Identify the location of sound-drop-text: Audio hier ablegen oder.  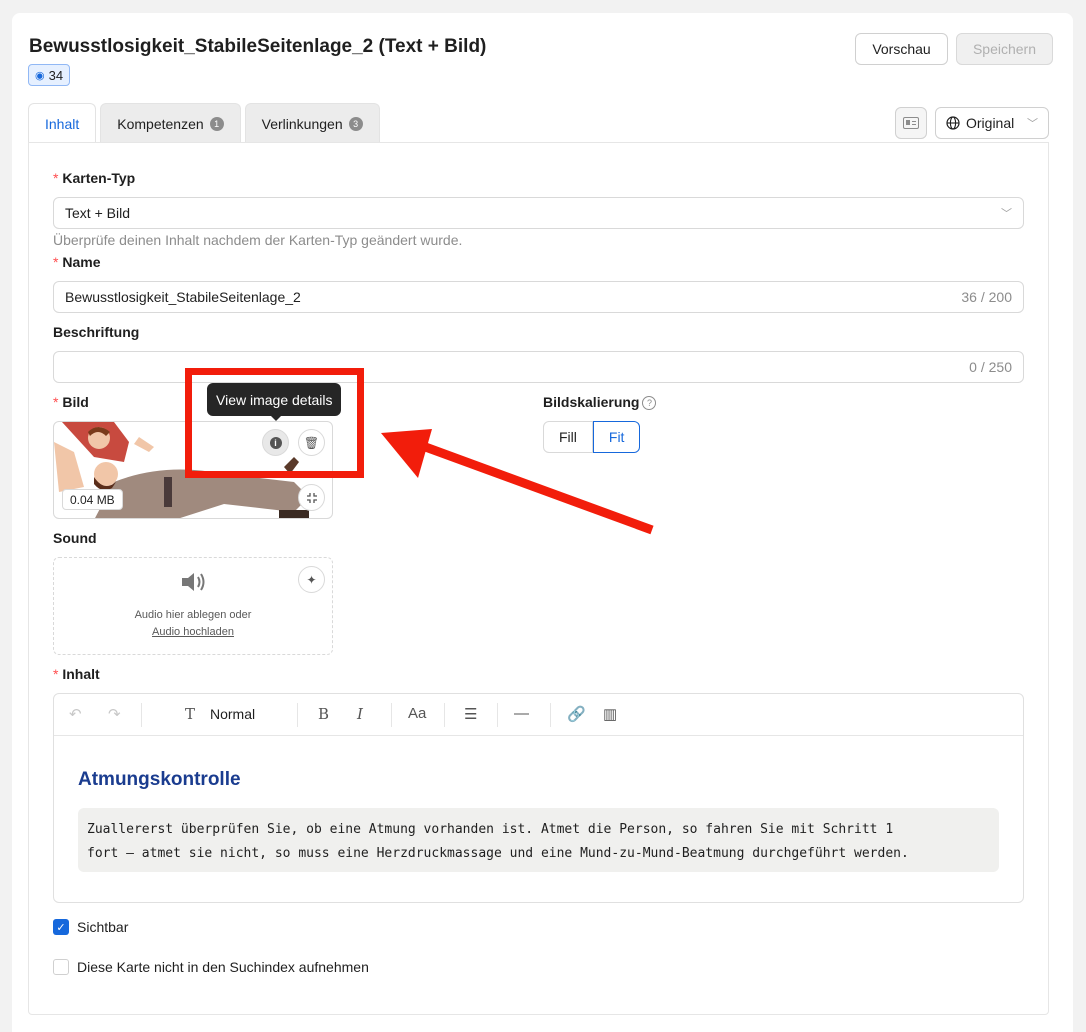
(193, 615).